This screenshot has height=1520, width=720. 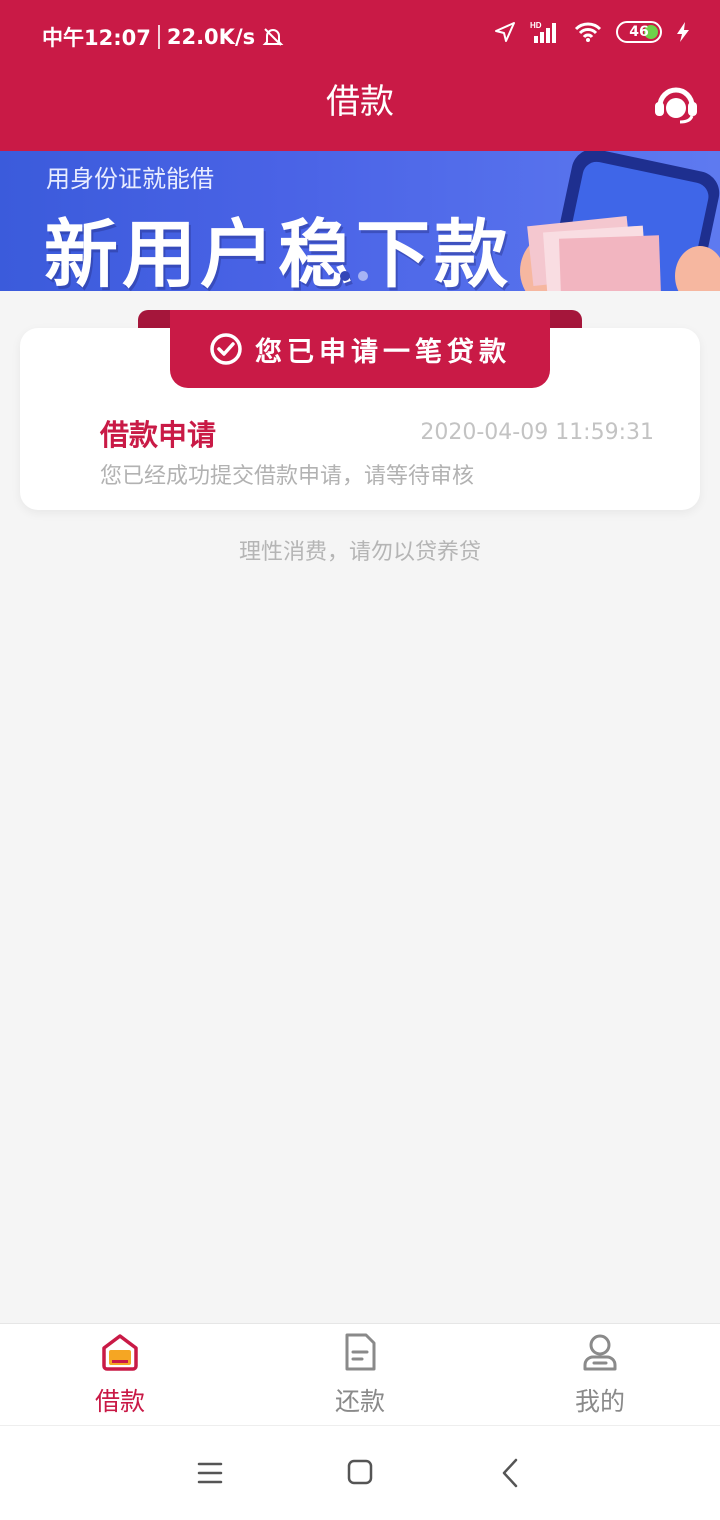 I want to click on application-ribbon: 您已申请一笔贷款, so click(x=360, y=349).